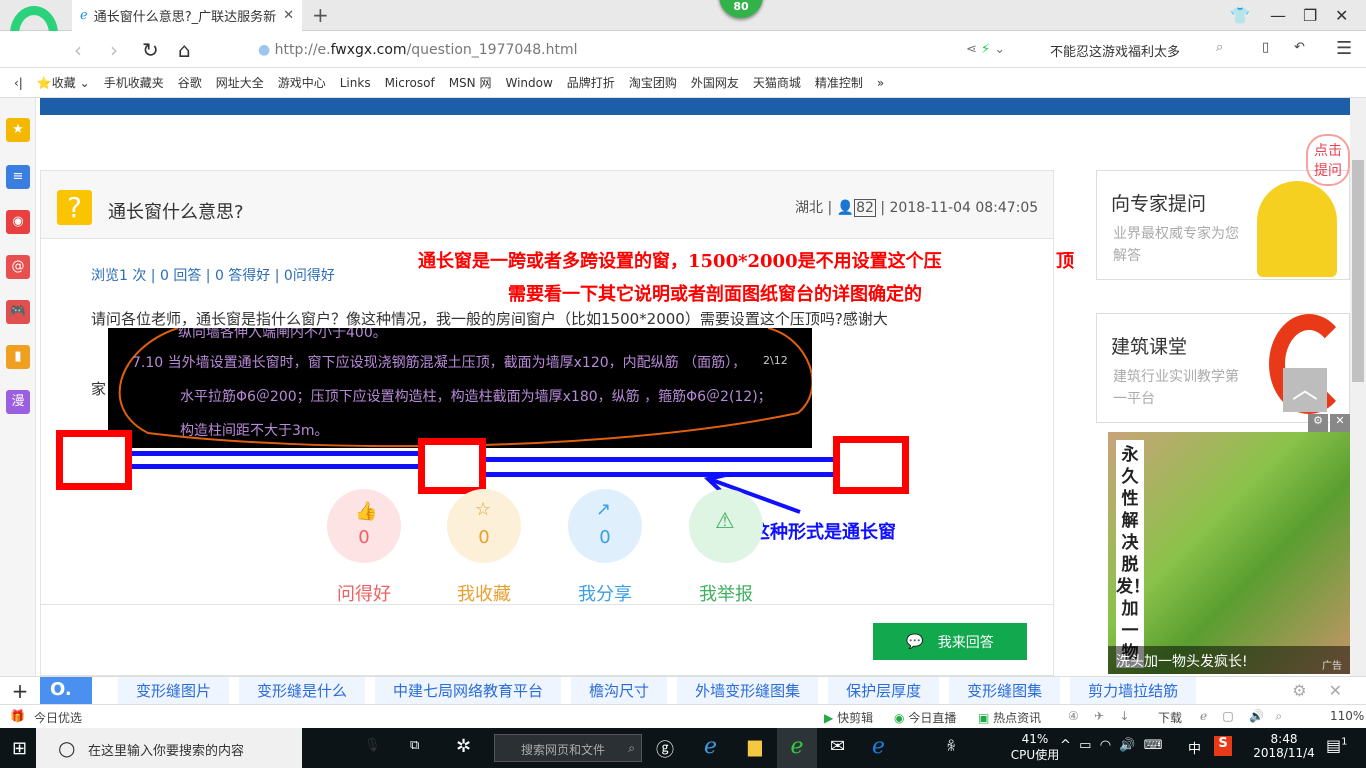 Image resolution: width=1366 pixels, height=768 pixels. What do you see at coordinates (288, 15) in the screenshot?
I see `close-tab-icon: ✕` at bounding box center [288, 15].